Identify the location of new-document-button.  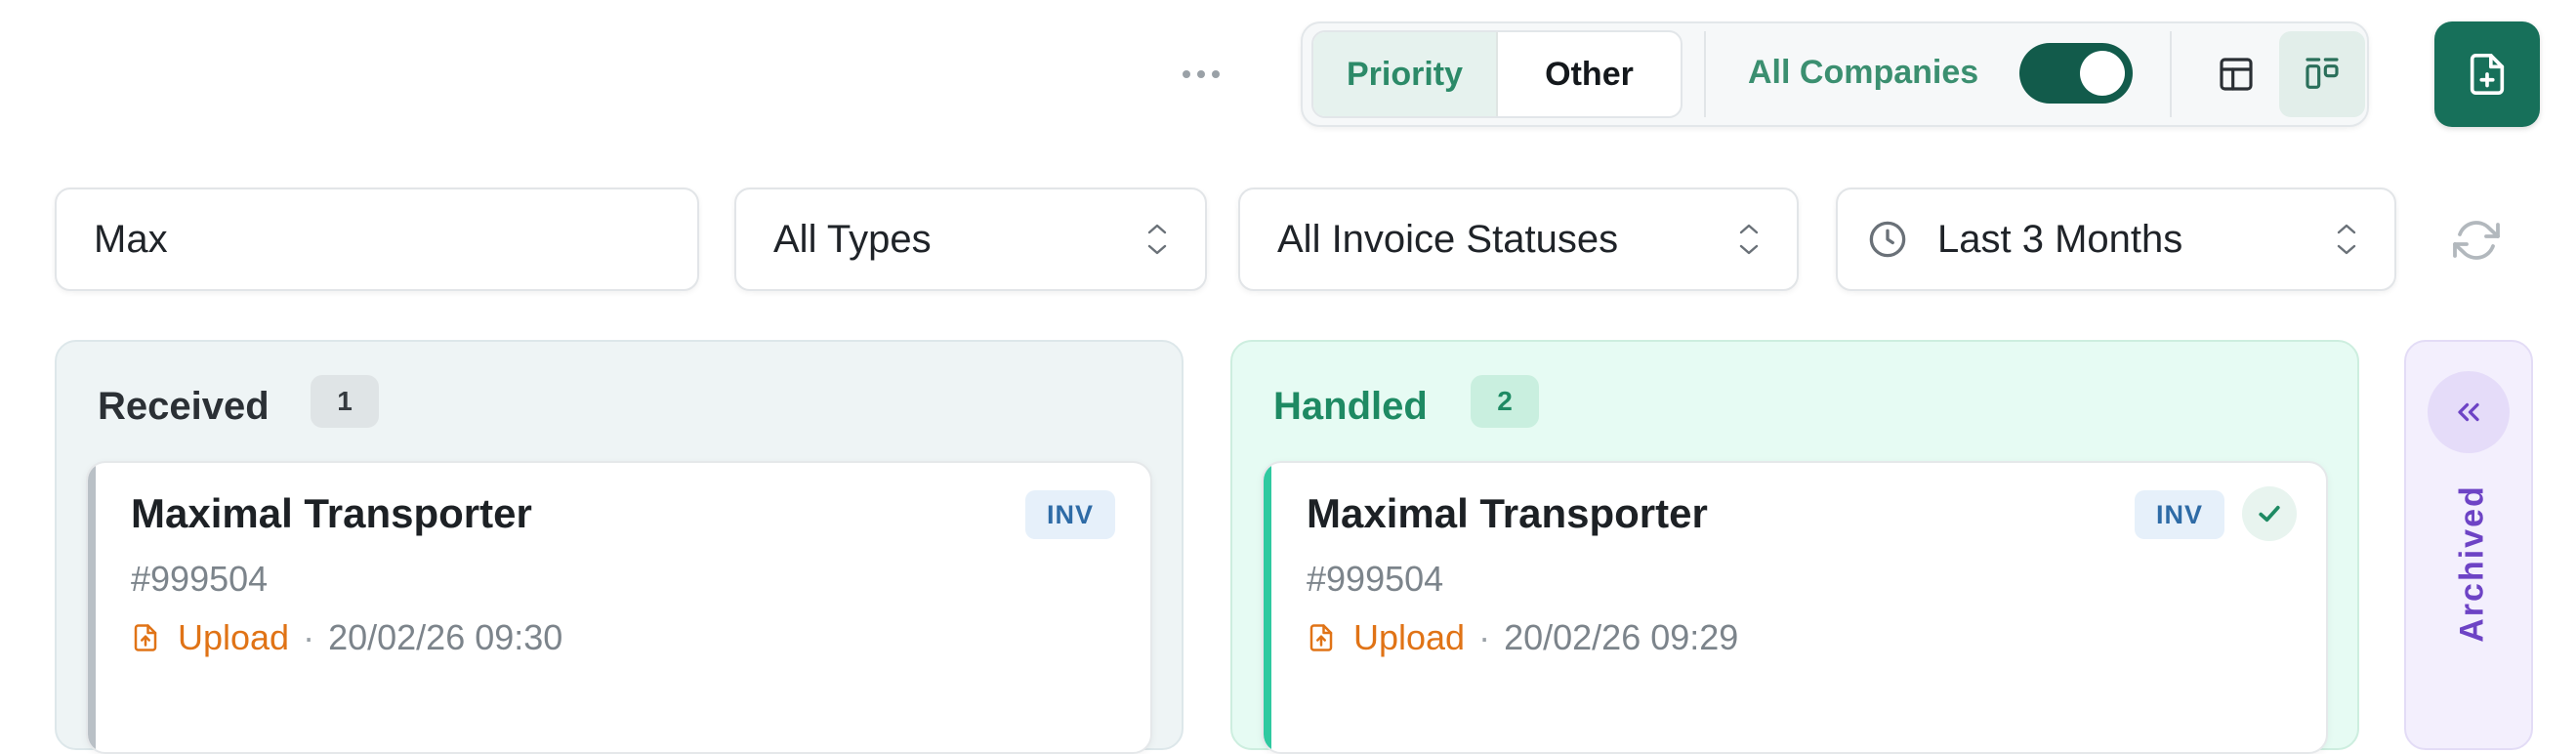
(2487, 74).